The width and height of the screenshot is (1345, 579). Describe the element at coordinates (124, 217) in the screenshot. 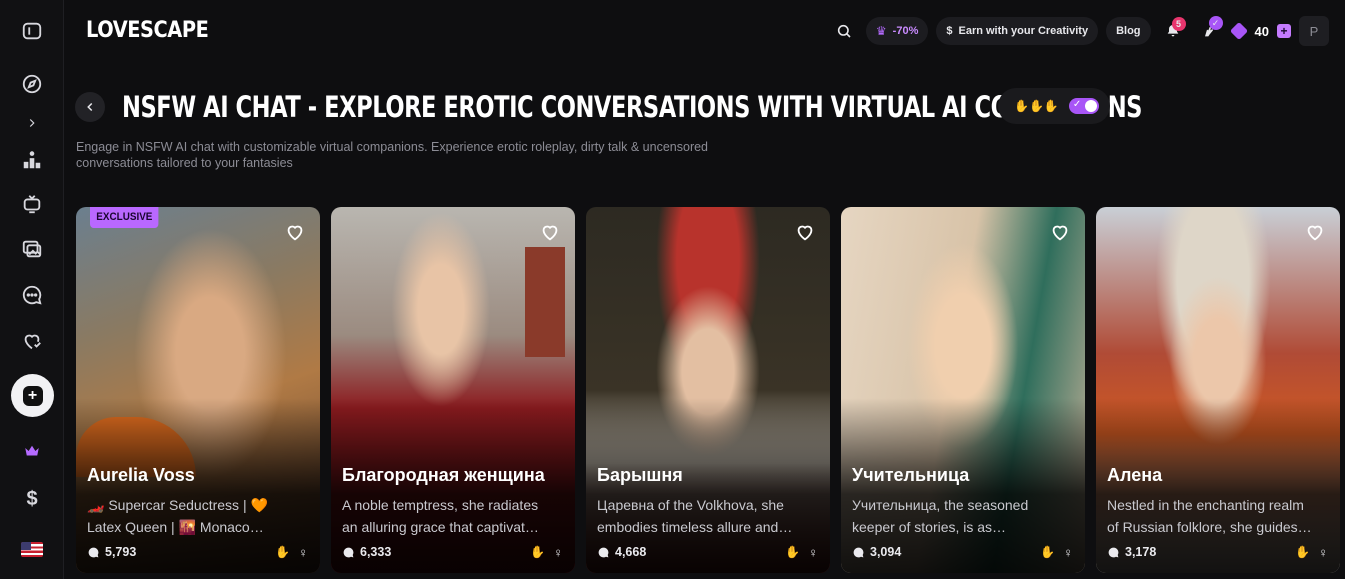

I see `exclusive-badge: EXCLUSIVE` at that location.